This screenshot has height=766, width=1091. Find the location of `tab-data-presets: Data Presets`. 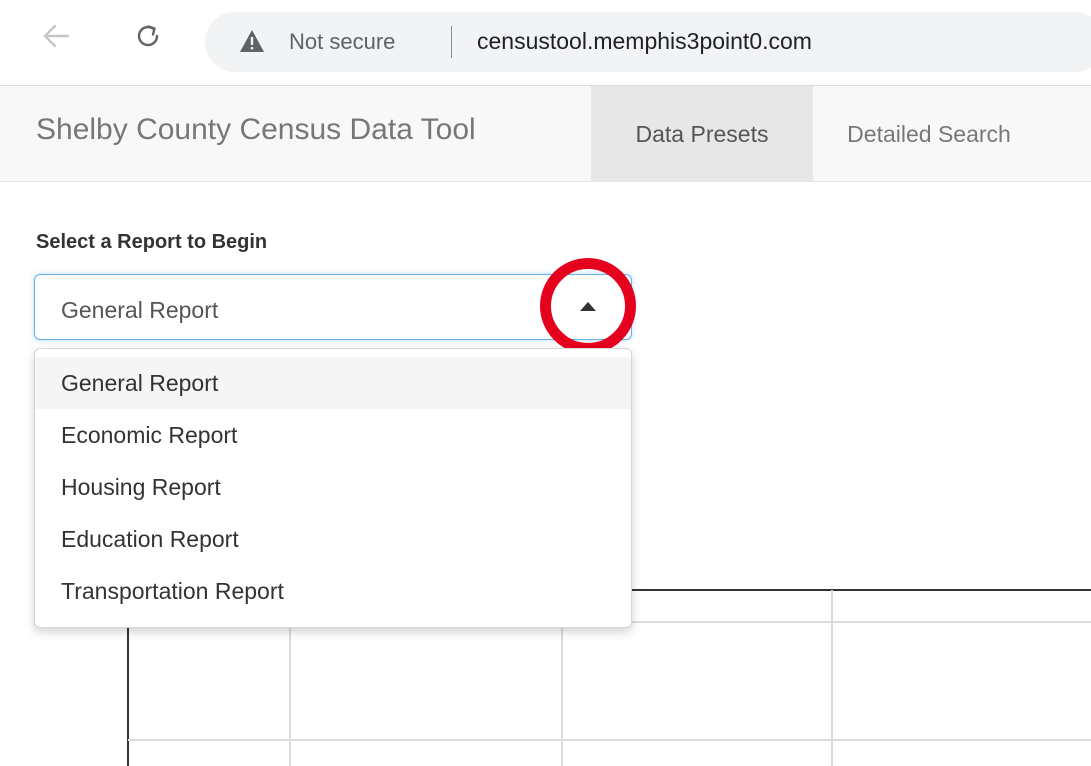

tab-data-presets: Data Presets is located at coordinates (702, 134).